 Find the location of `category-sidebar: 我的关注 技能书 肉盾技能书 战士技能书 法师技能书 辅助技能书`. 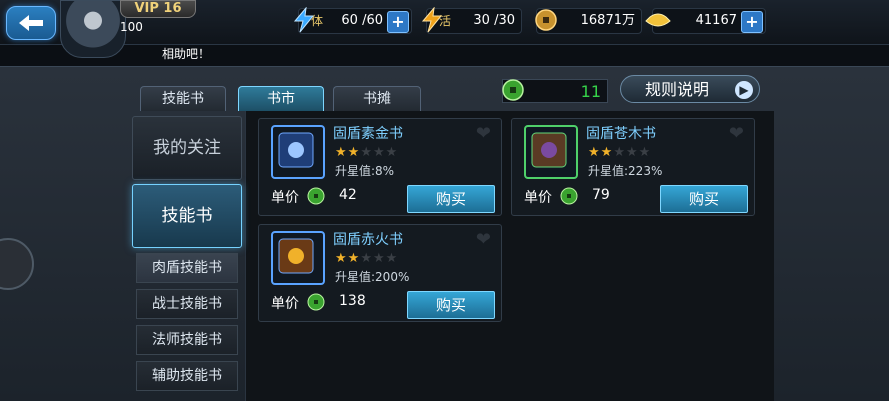

category-sidebar: 我的关注 技能书 肉盾技能书 战士技能书 法师技能书 辅助技能书 is located at coordinates (186, 255).